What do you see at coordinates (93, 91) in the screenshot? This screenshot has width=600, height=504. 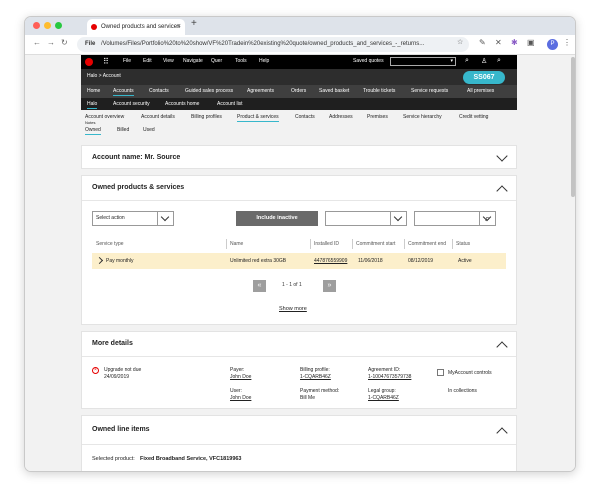 I see `nav-home: Home` at bounding box center [93, 91].